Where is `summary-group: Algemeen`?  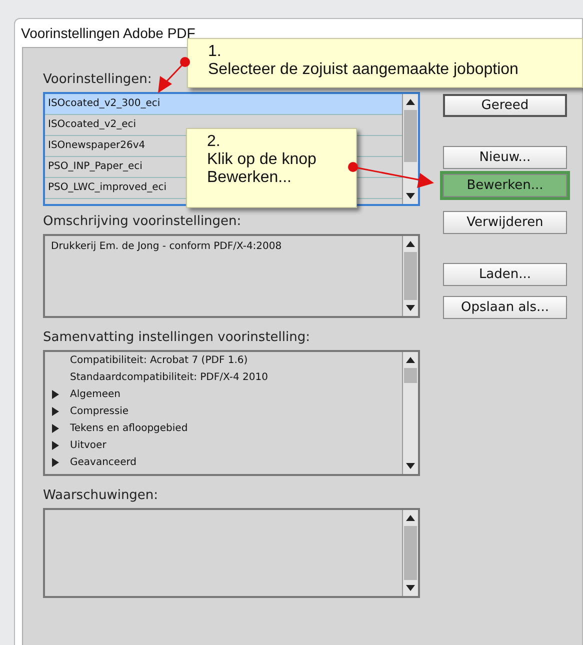
summary-group: Algemeen is located at coordinates (95, 394).